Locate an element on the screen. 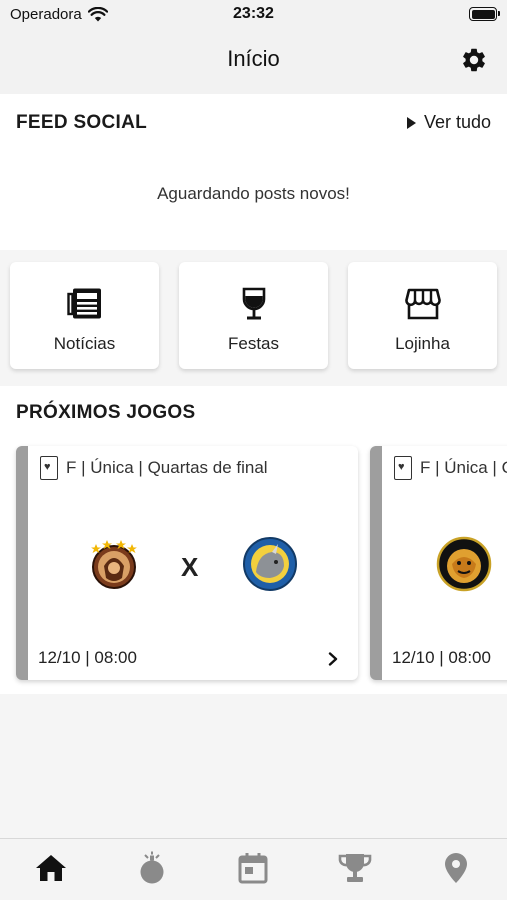 This screenshot has height=900, width=507. settings-button is located at coordinates (474, 60).